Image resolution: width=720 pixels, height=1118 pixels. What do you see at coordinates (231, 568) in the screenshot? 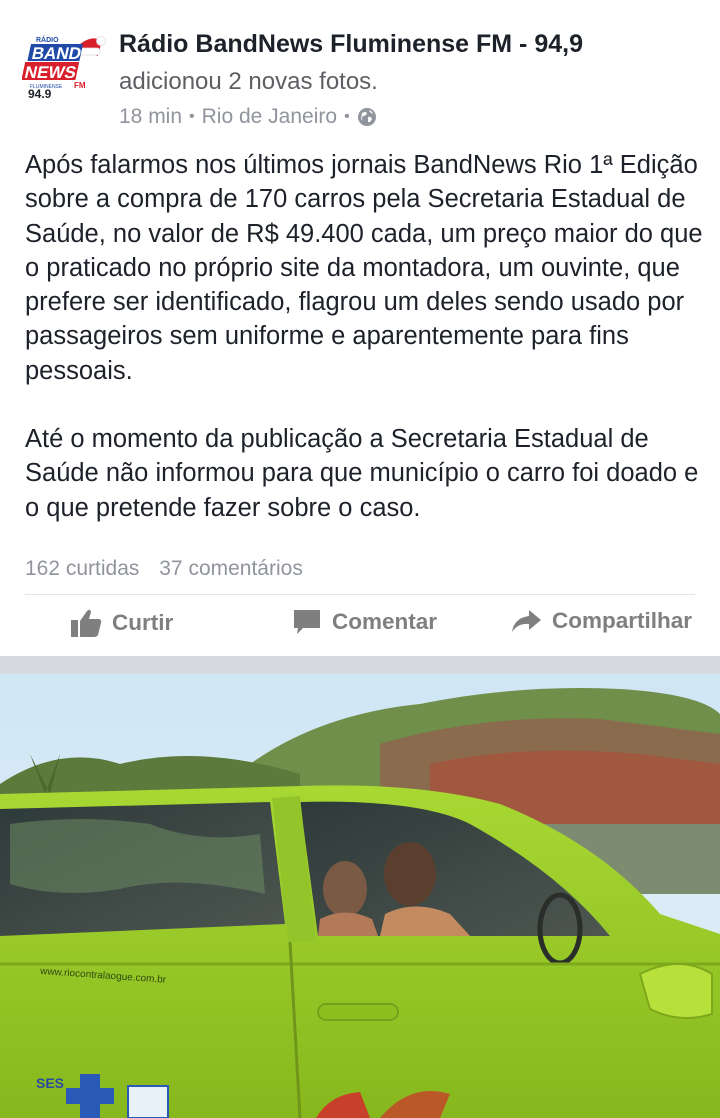
I see `comments-count: 37 comentários` at bounding box center [231, 568].